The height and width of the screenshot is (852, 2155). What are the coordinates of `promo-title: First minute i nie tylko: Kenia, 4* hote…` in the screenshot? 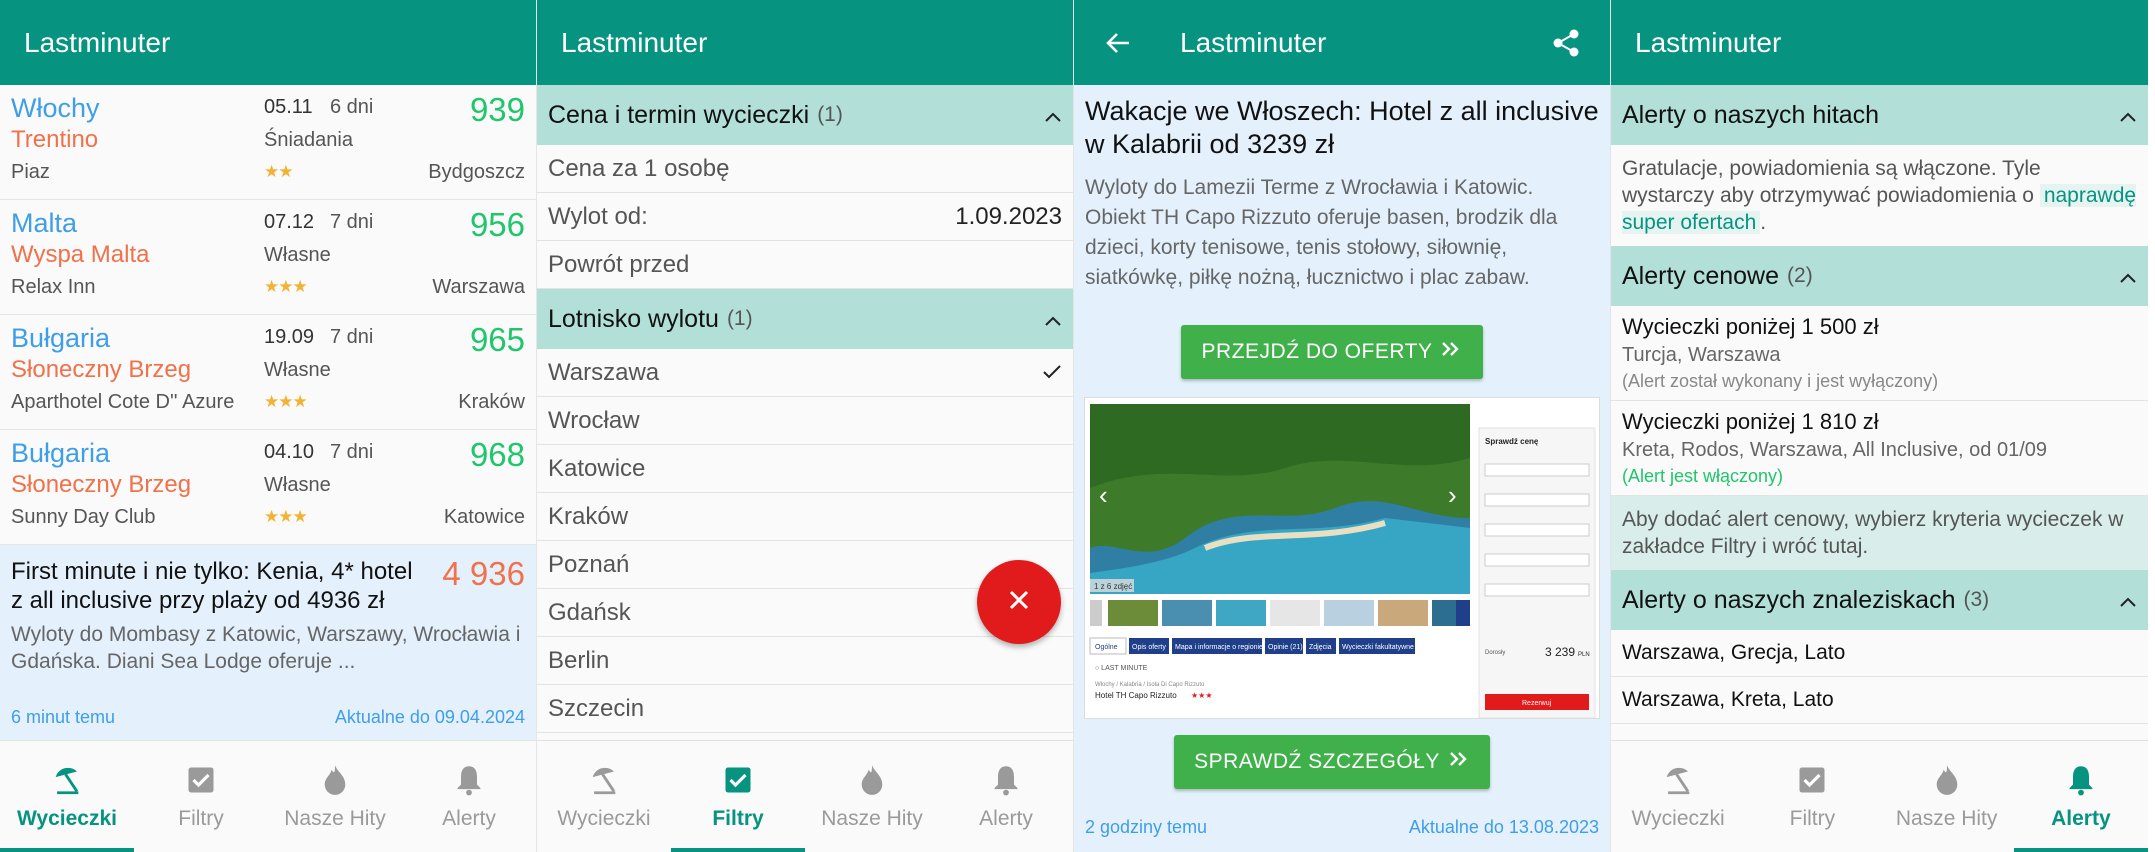 It's located at (212, 586).